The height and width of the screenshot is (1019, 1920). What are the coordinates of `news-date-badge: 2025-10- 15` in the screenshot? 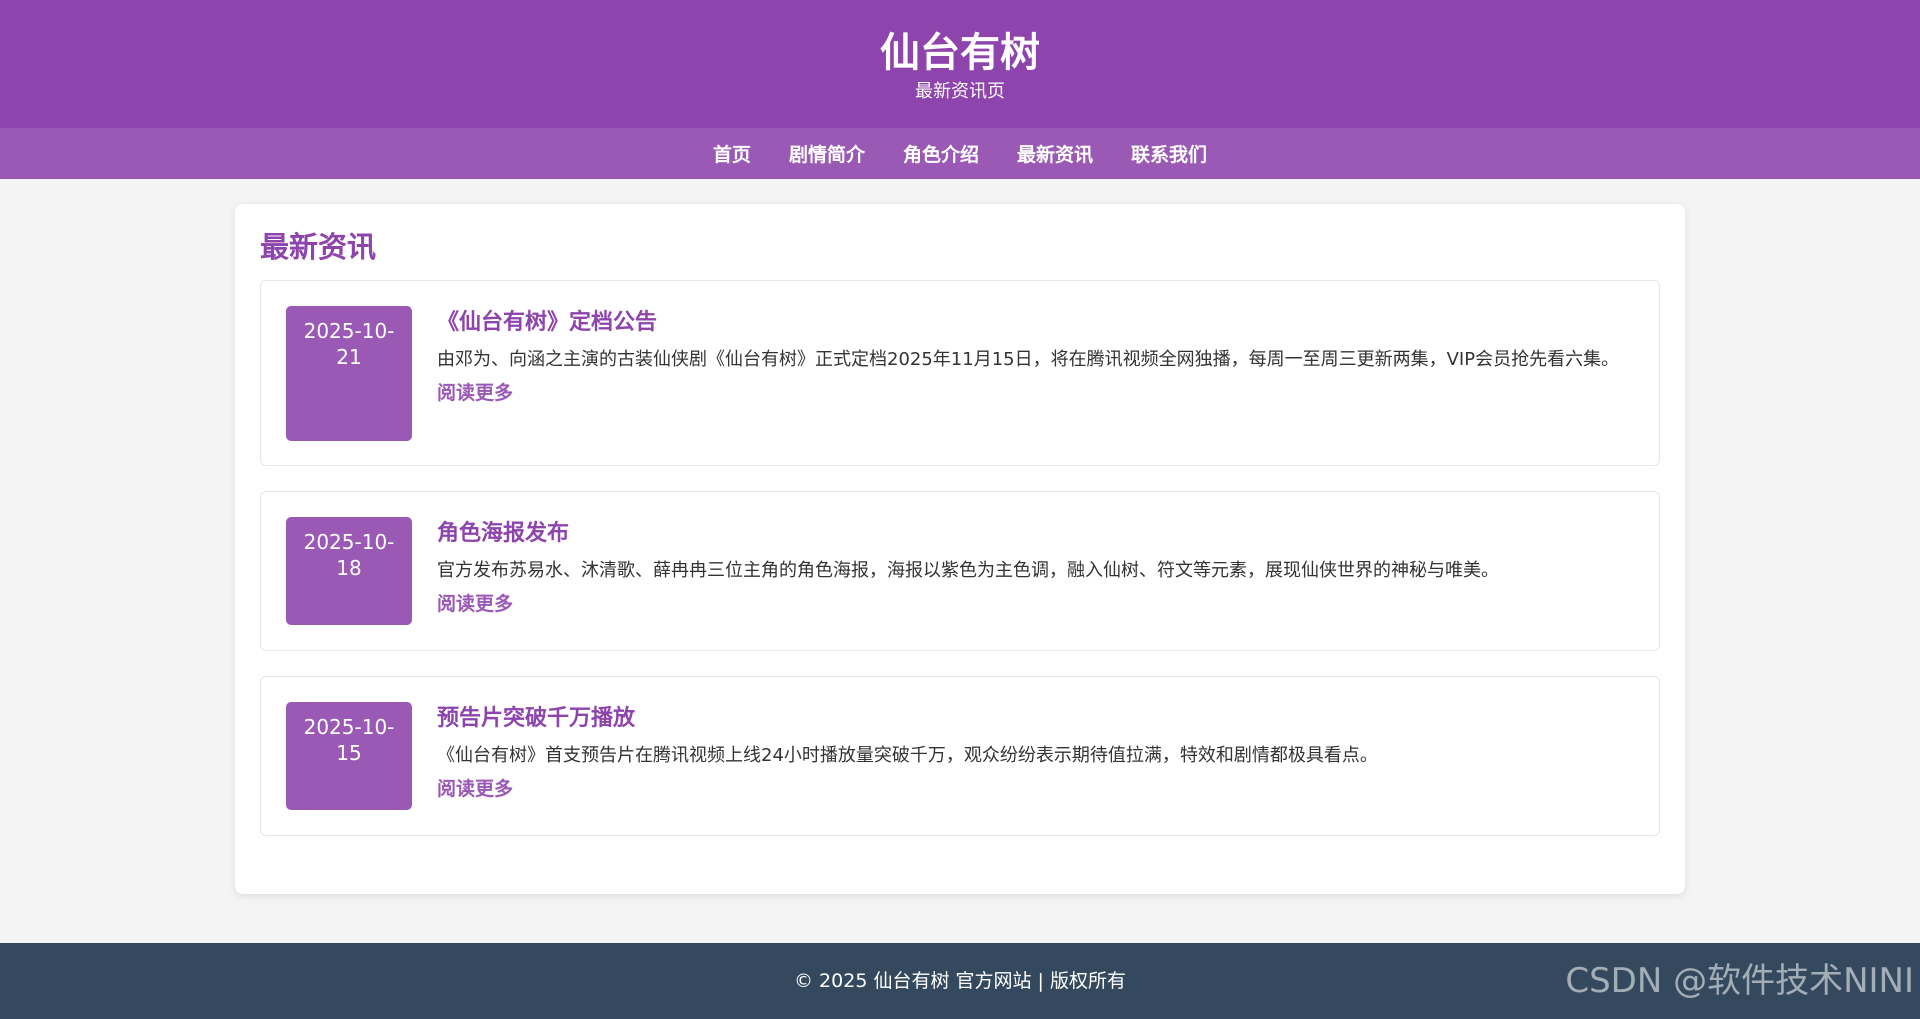 It's located at (349, 756).